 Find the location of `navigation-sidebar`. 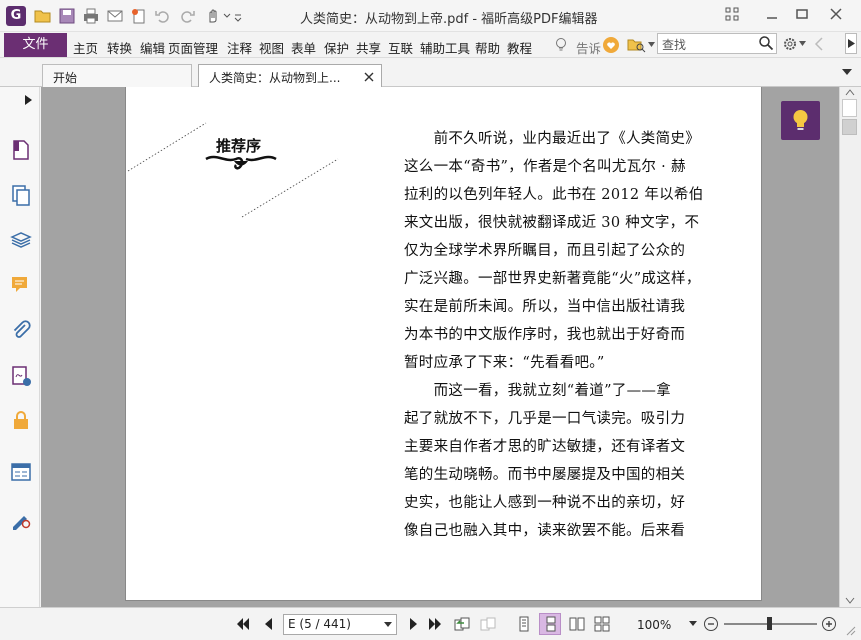

navigation-sidebar is located at coordinates (20, 347).